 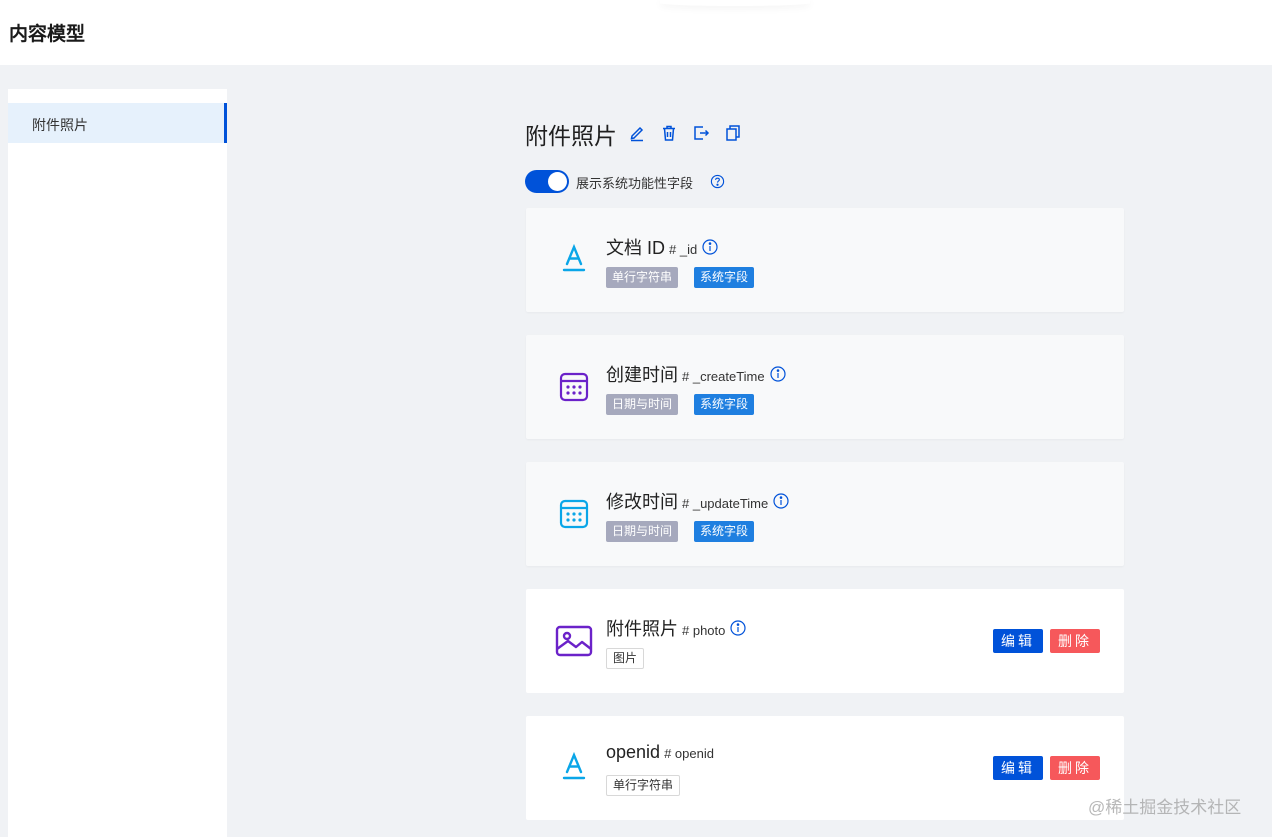 I want to click on field-id: # photo, so click(x=704, y=630).